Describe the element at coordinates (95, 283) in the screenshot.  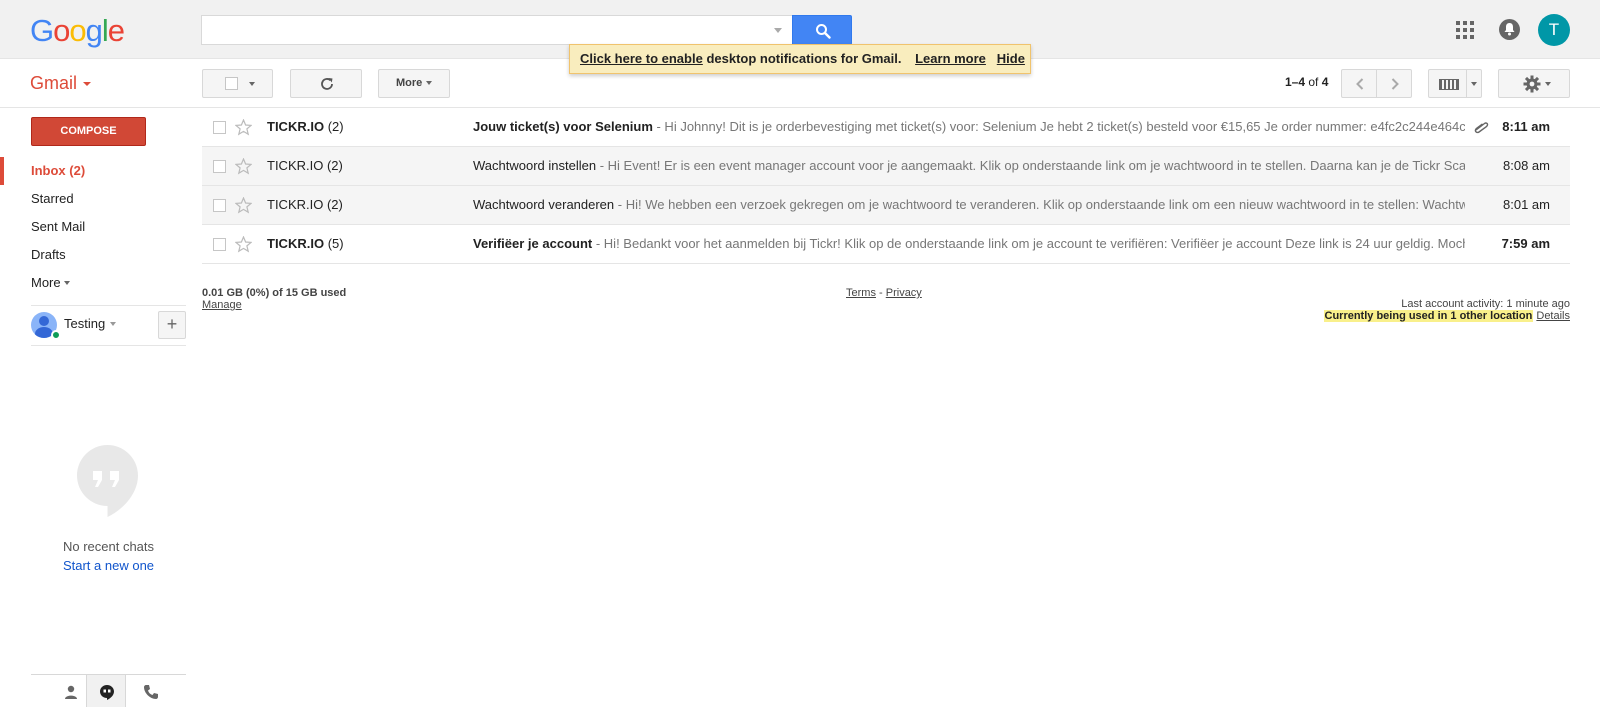
I see `sidebar-item-more: More` at that location.